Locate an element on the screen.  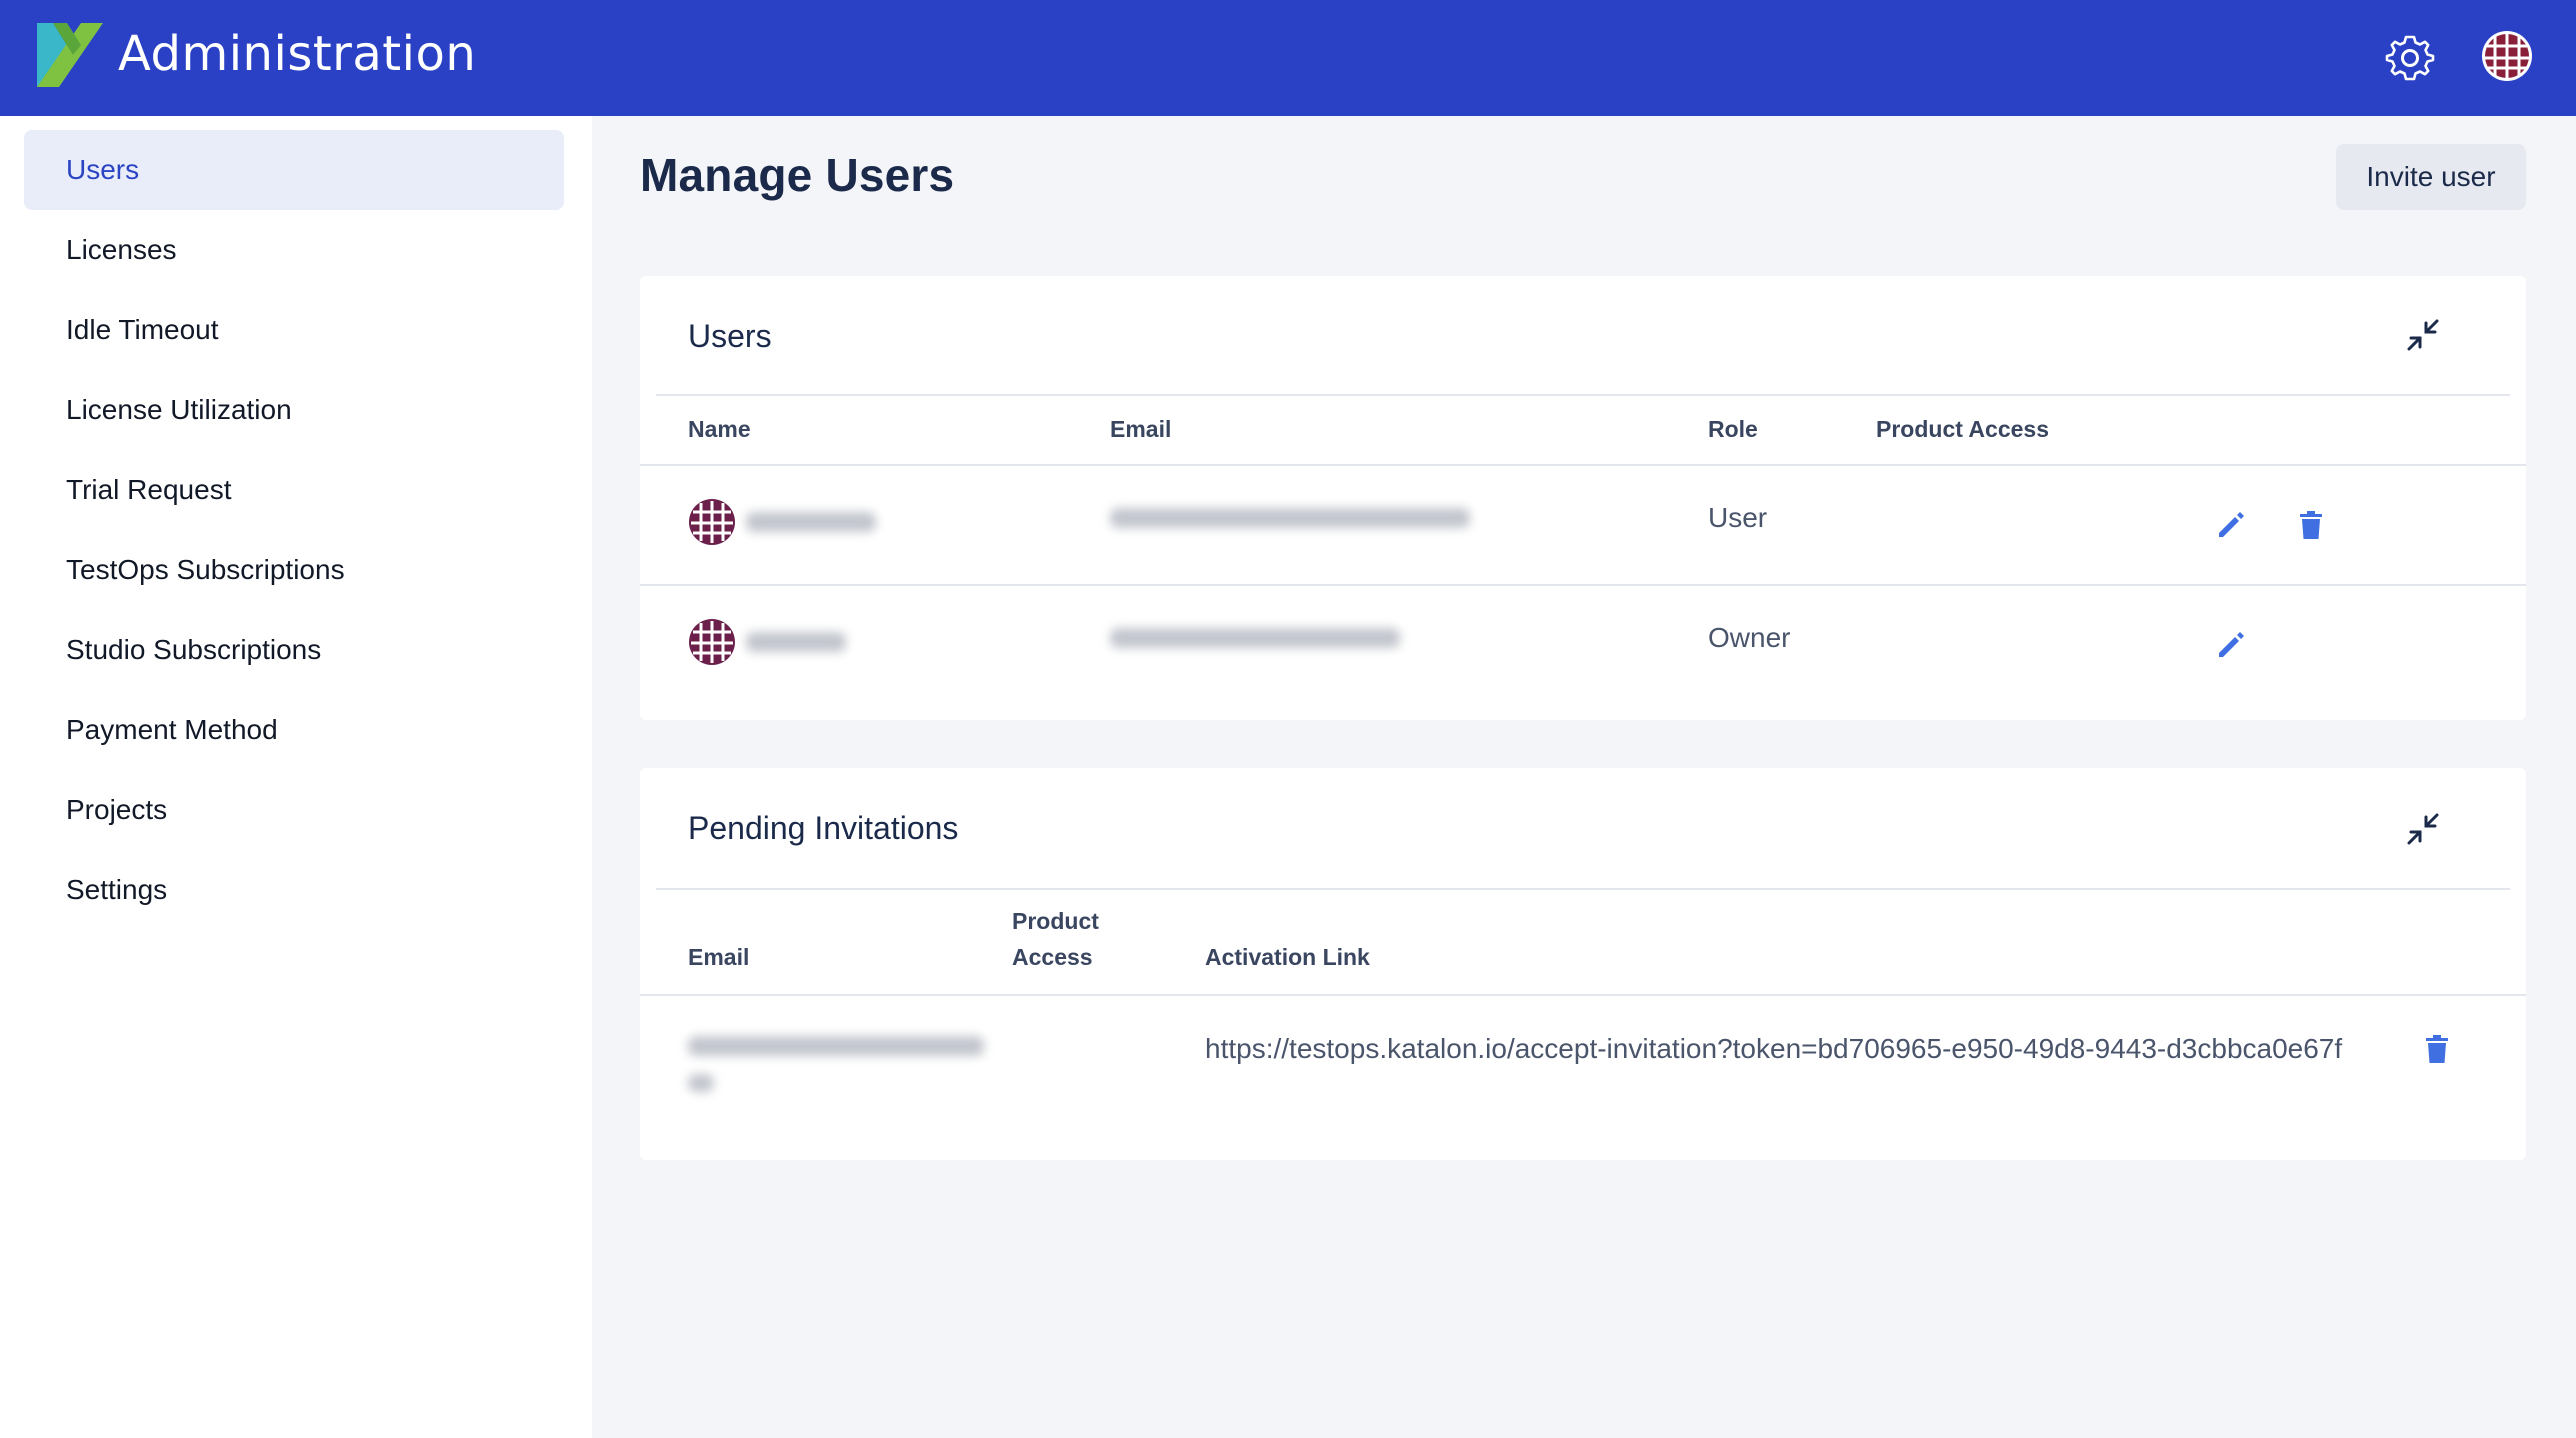
column-header-product-access-line2: Access is located at coordinates (1052, 957).